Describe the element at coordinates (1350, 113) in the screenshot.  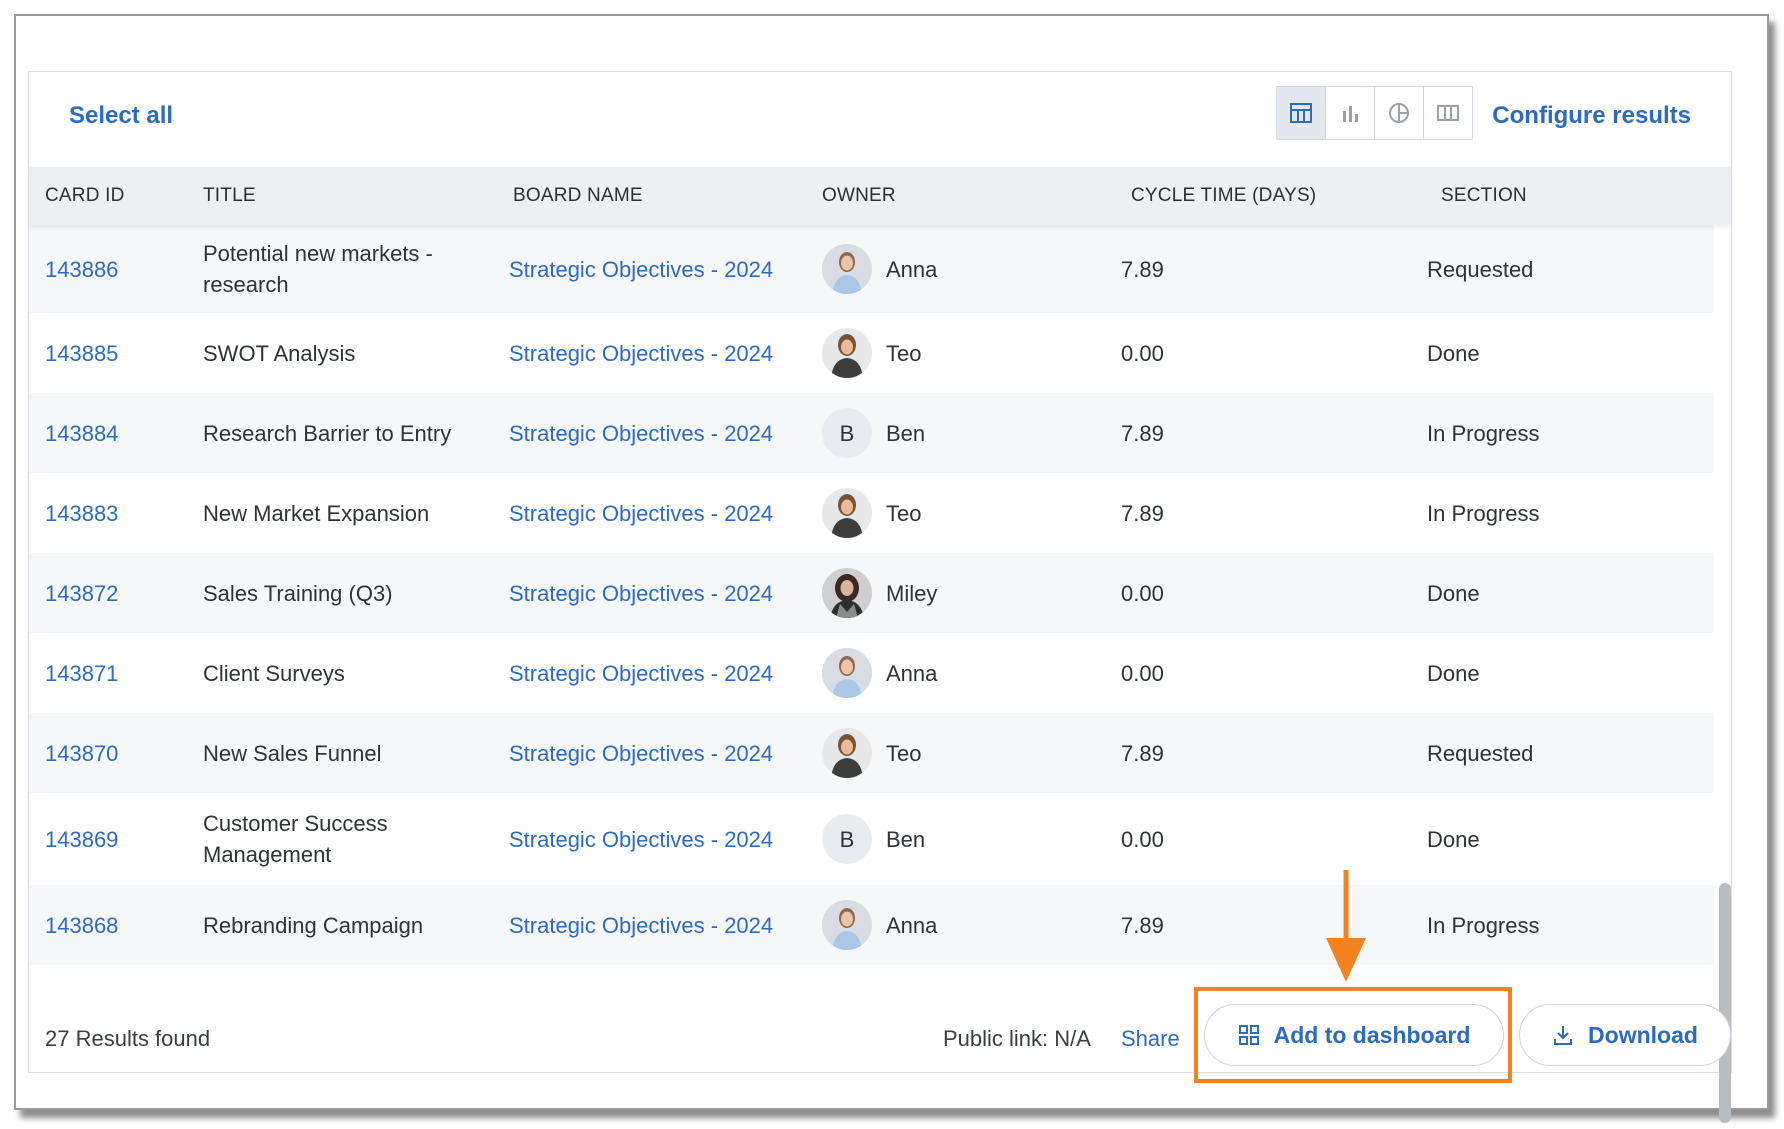
I see `bar-chart-view-button` at that location.